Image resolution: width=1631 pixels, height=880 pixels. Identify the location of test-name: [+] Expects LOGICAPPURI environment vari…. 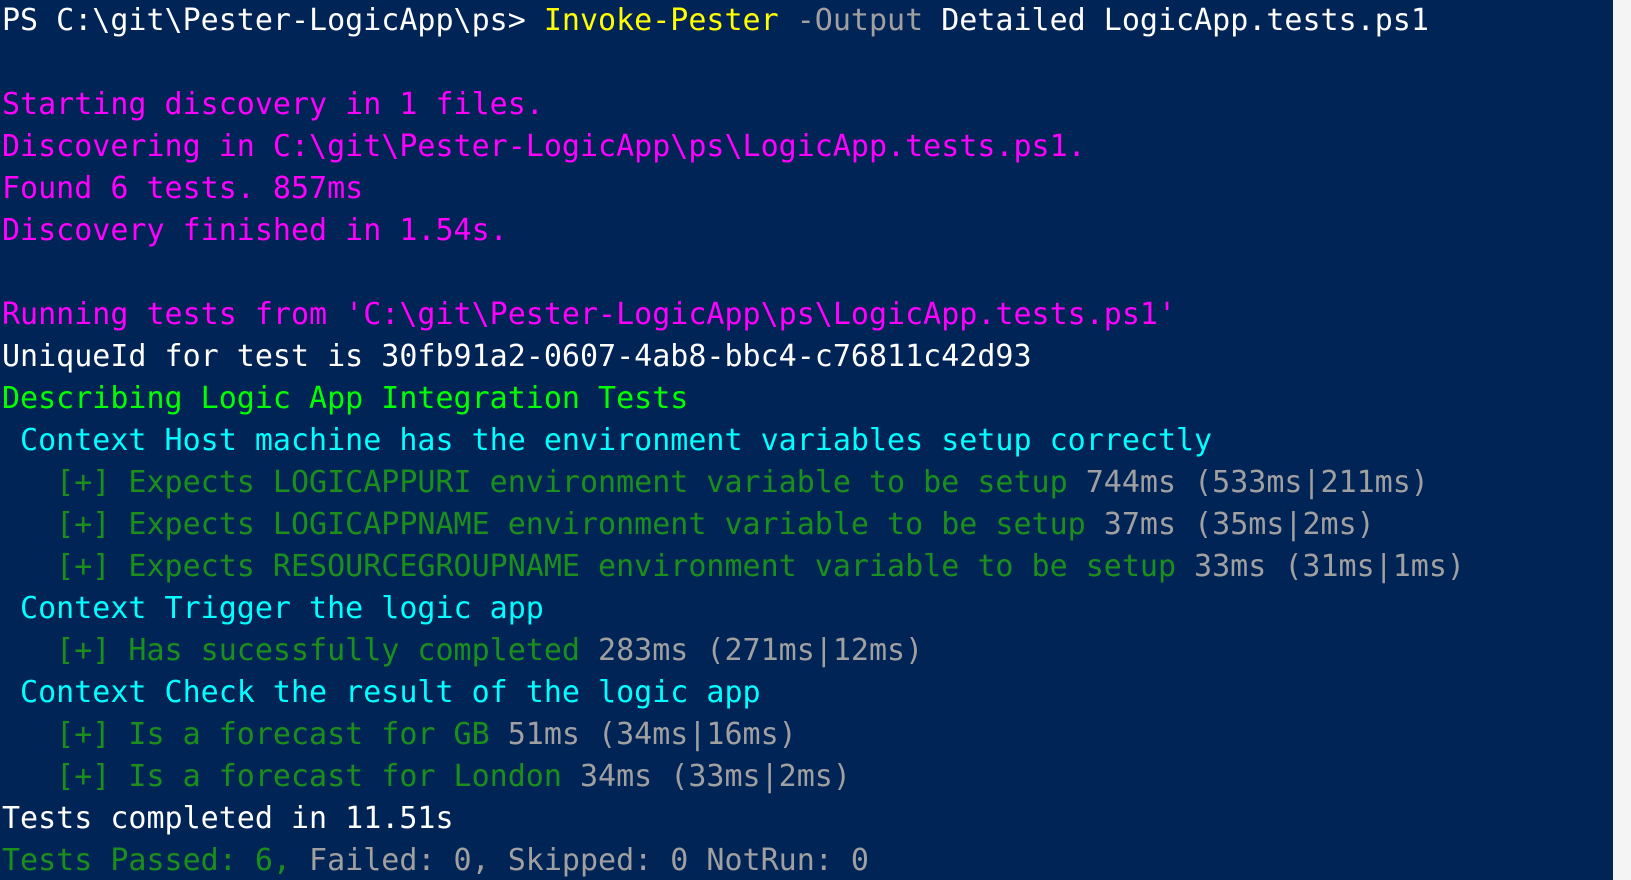
(535, 482).